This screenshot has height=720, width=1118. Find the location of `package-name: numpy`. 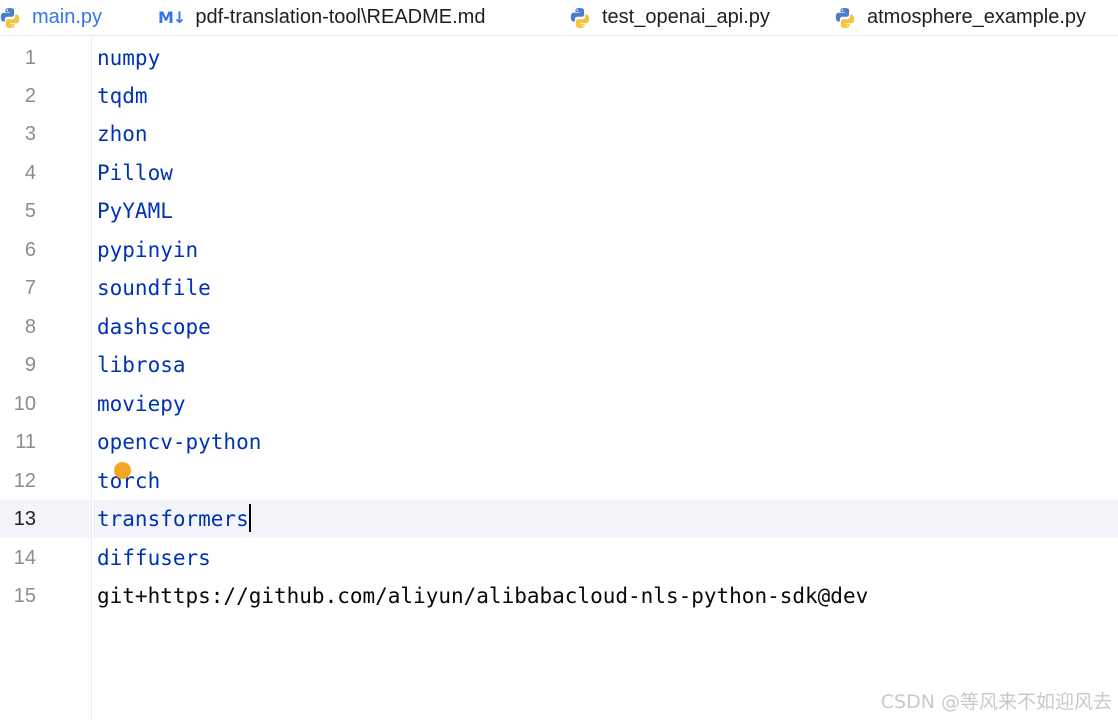

package-name: numpy is located at coordinates (129, 58).